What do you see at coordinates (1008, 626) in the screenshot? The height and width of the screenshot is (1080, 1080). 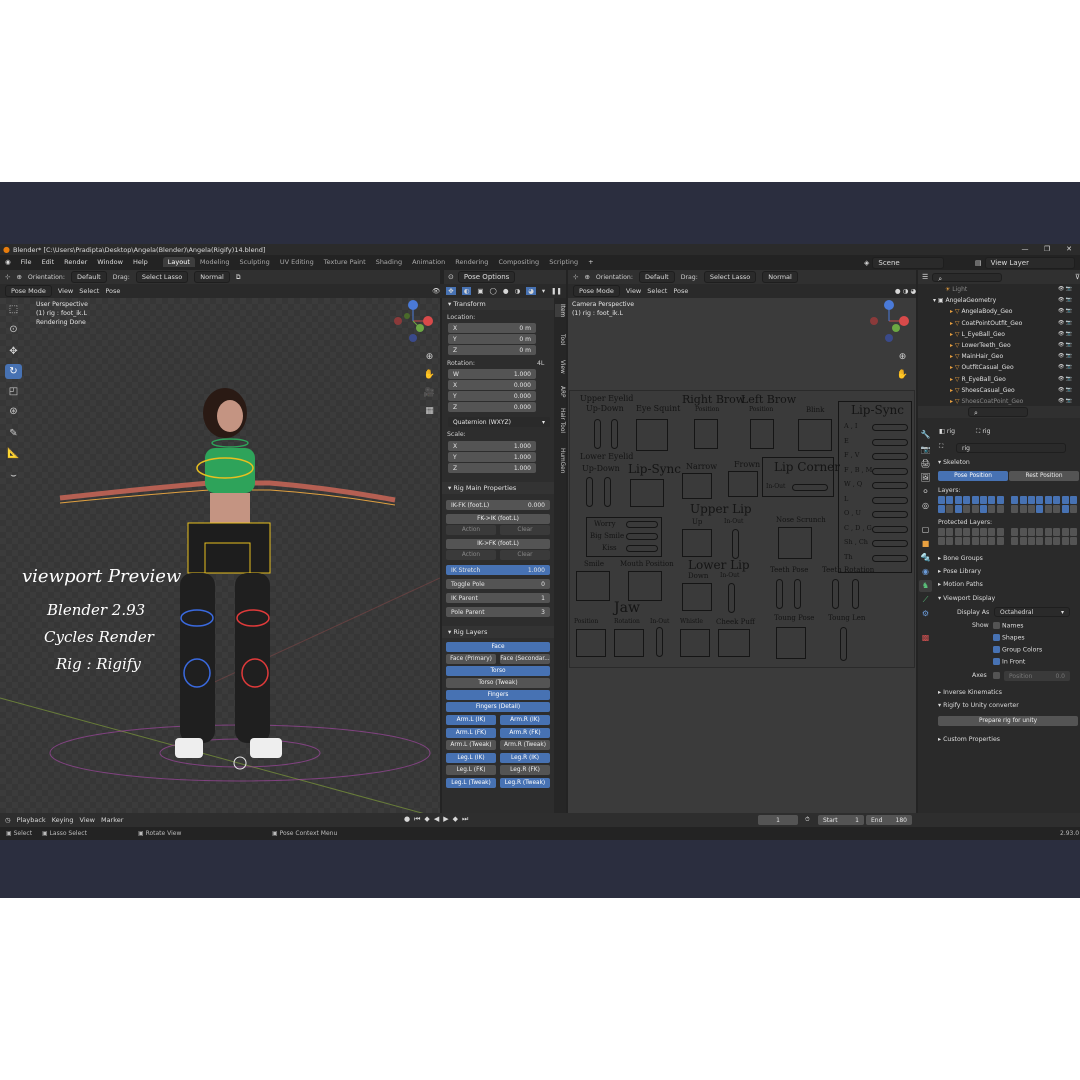 I see `names-checkbox: Names` at bounding box center [1008, 626].